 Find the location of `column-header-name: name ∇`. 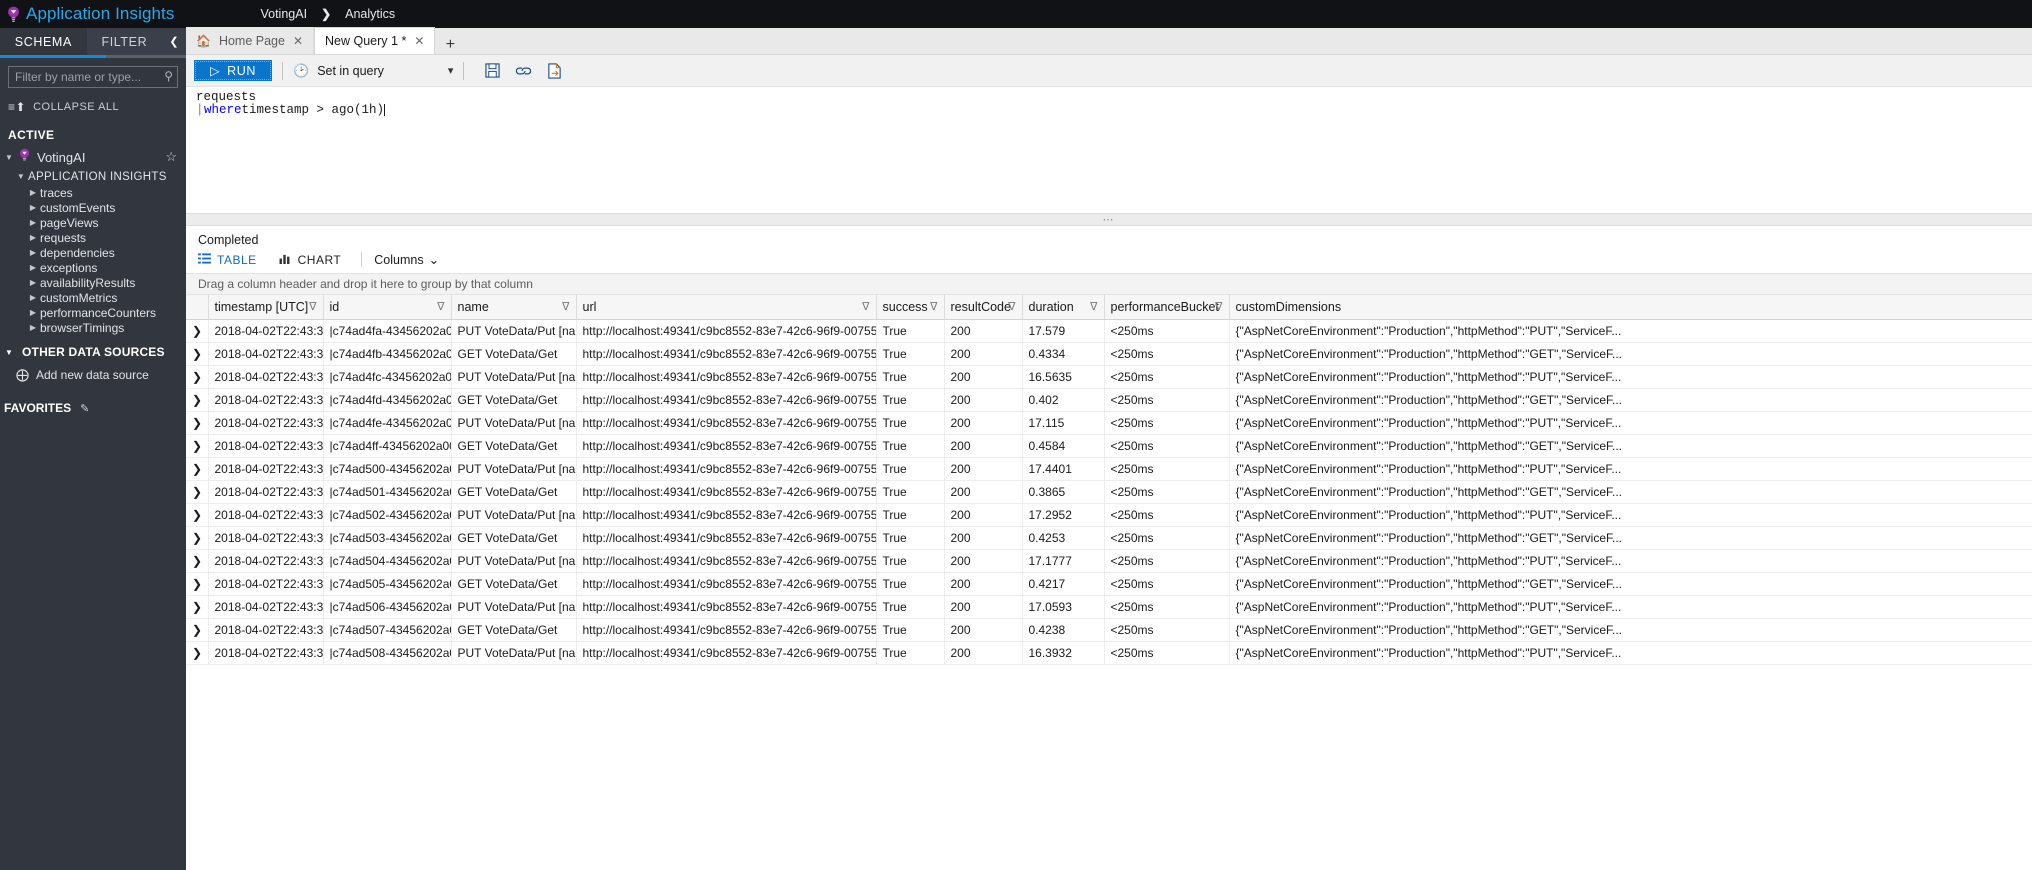

column-header-name: name ∇ is located at coordinates (514, 307).